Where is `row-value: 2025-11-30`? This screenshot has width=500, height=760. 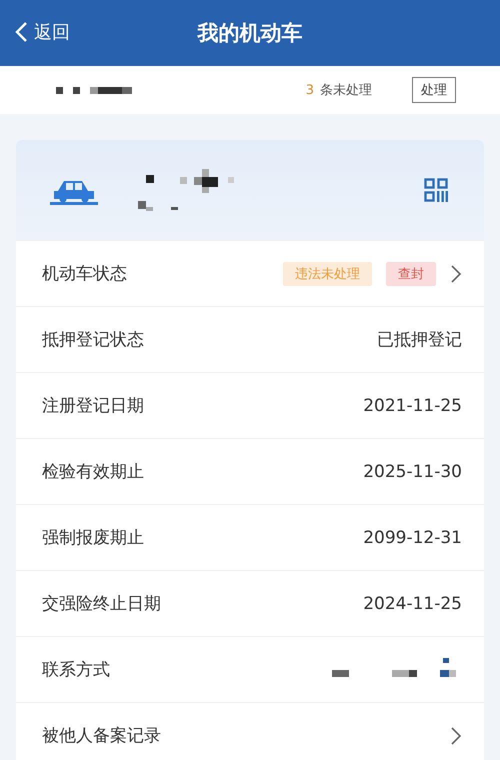
row-value: 2025-11-30 is located at coordinates (412, 472).